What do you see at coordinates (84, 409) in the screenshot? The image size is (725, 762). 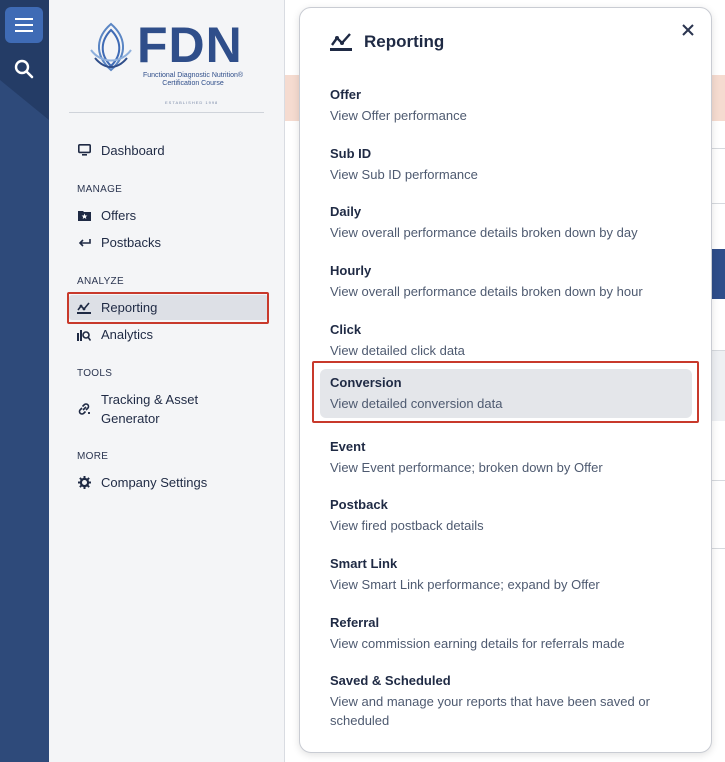 I see `link-icon` at bounding box center [84, 409].